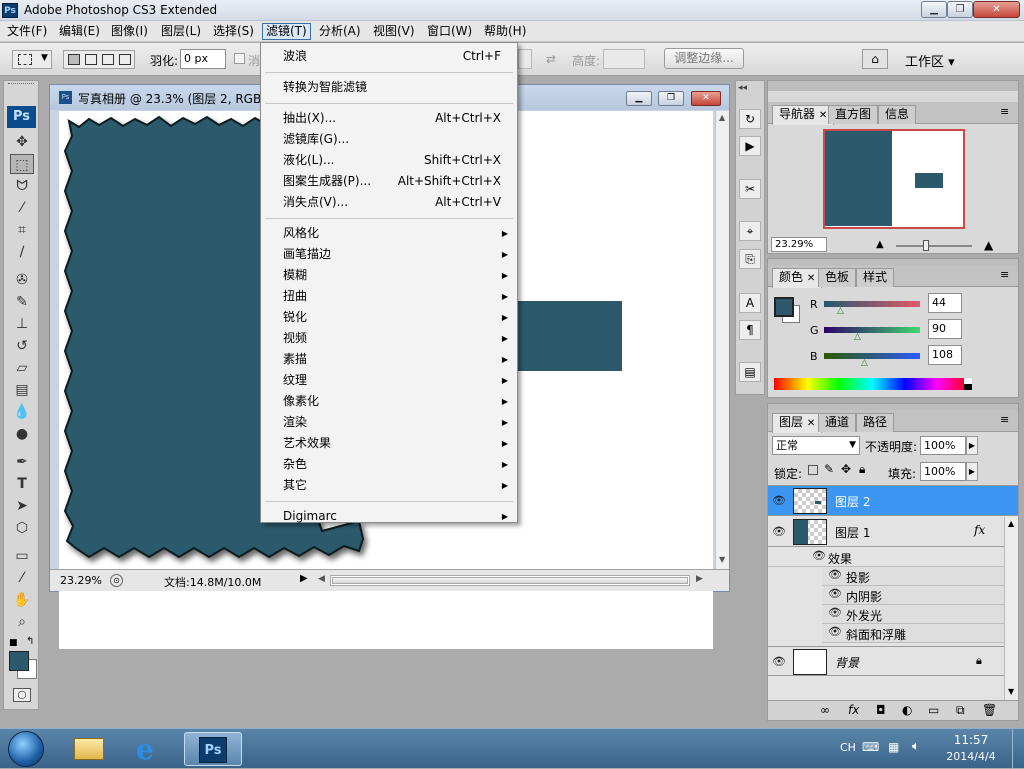 The width and height of the screenshot is (1024, 769). I want to click on new-group-icon: ▭, so click(933, 710).